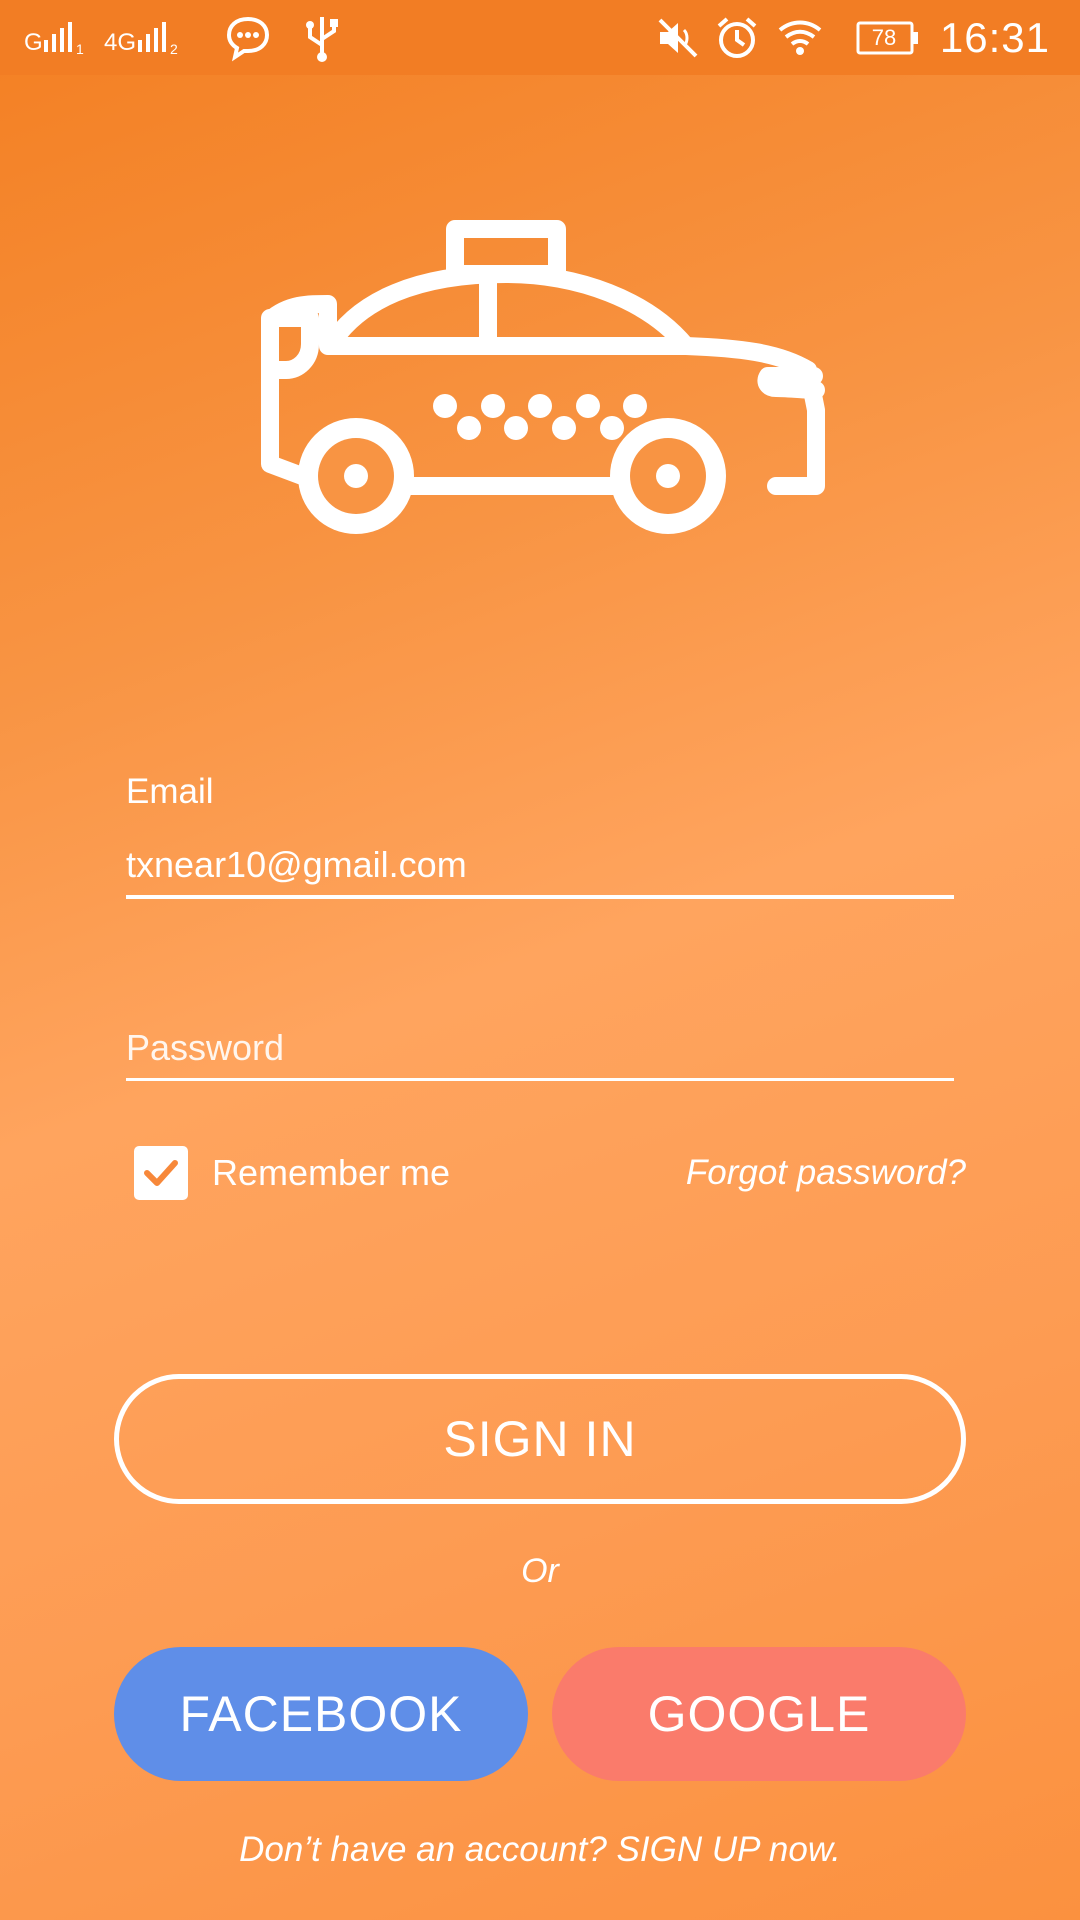 The width and height of the screenshot is (1080, 1920). Describe the element at coordinates (540, 867) in the screenshot. I see `email-field` at that location.